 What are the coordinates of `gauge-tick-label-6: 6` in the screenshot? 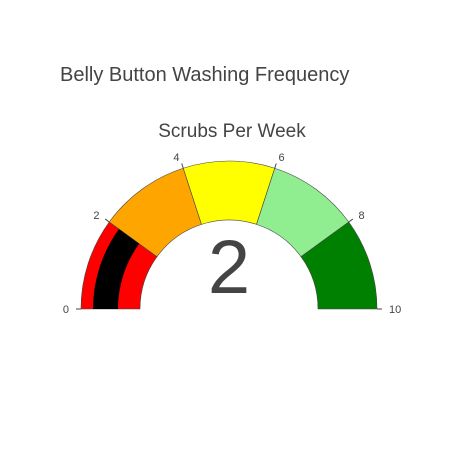 It's located at (281, 158).